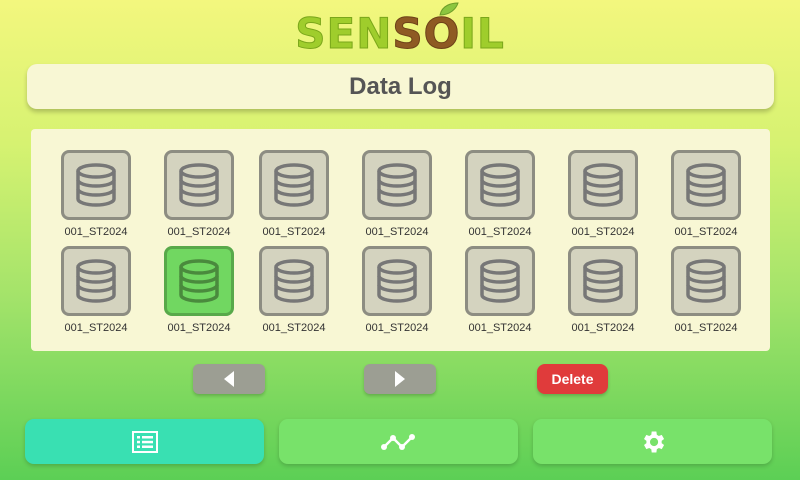 This screenshot has height=480, width=800. I want to click on page-title: Data Log, so click(400, 86).